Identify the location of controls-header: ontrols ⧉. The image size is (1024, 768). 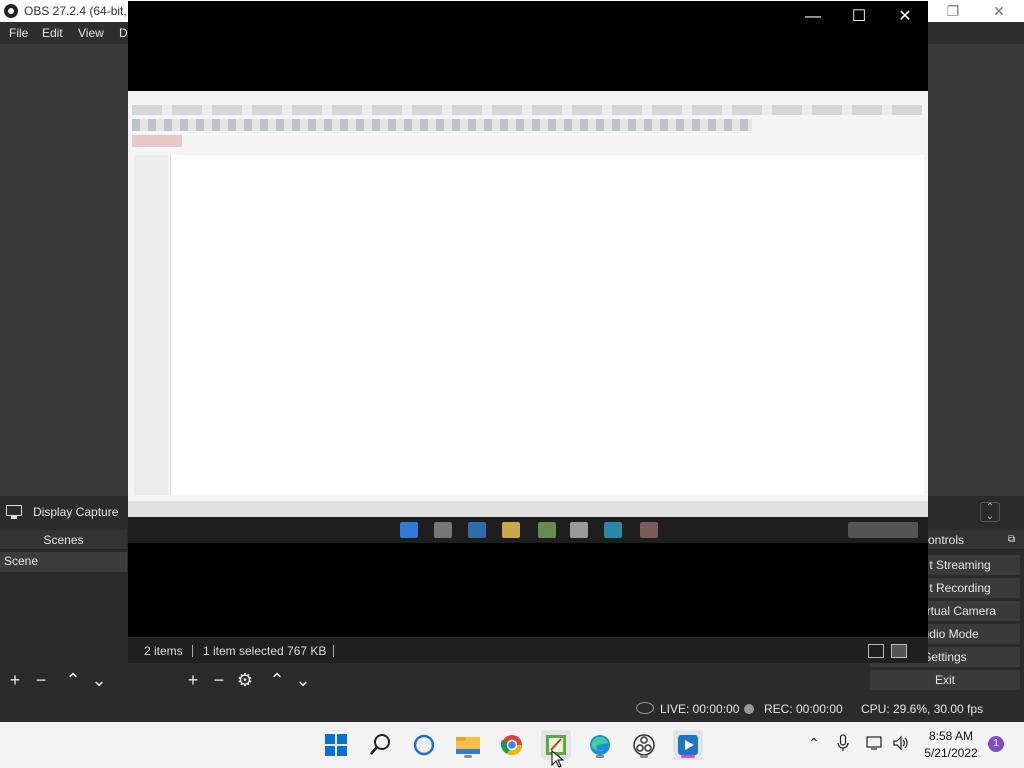
(976, 540).